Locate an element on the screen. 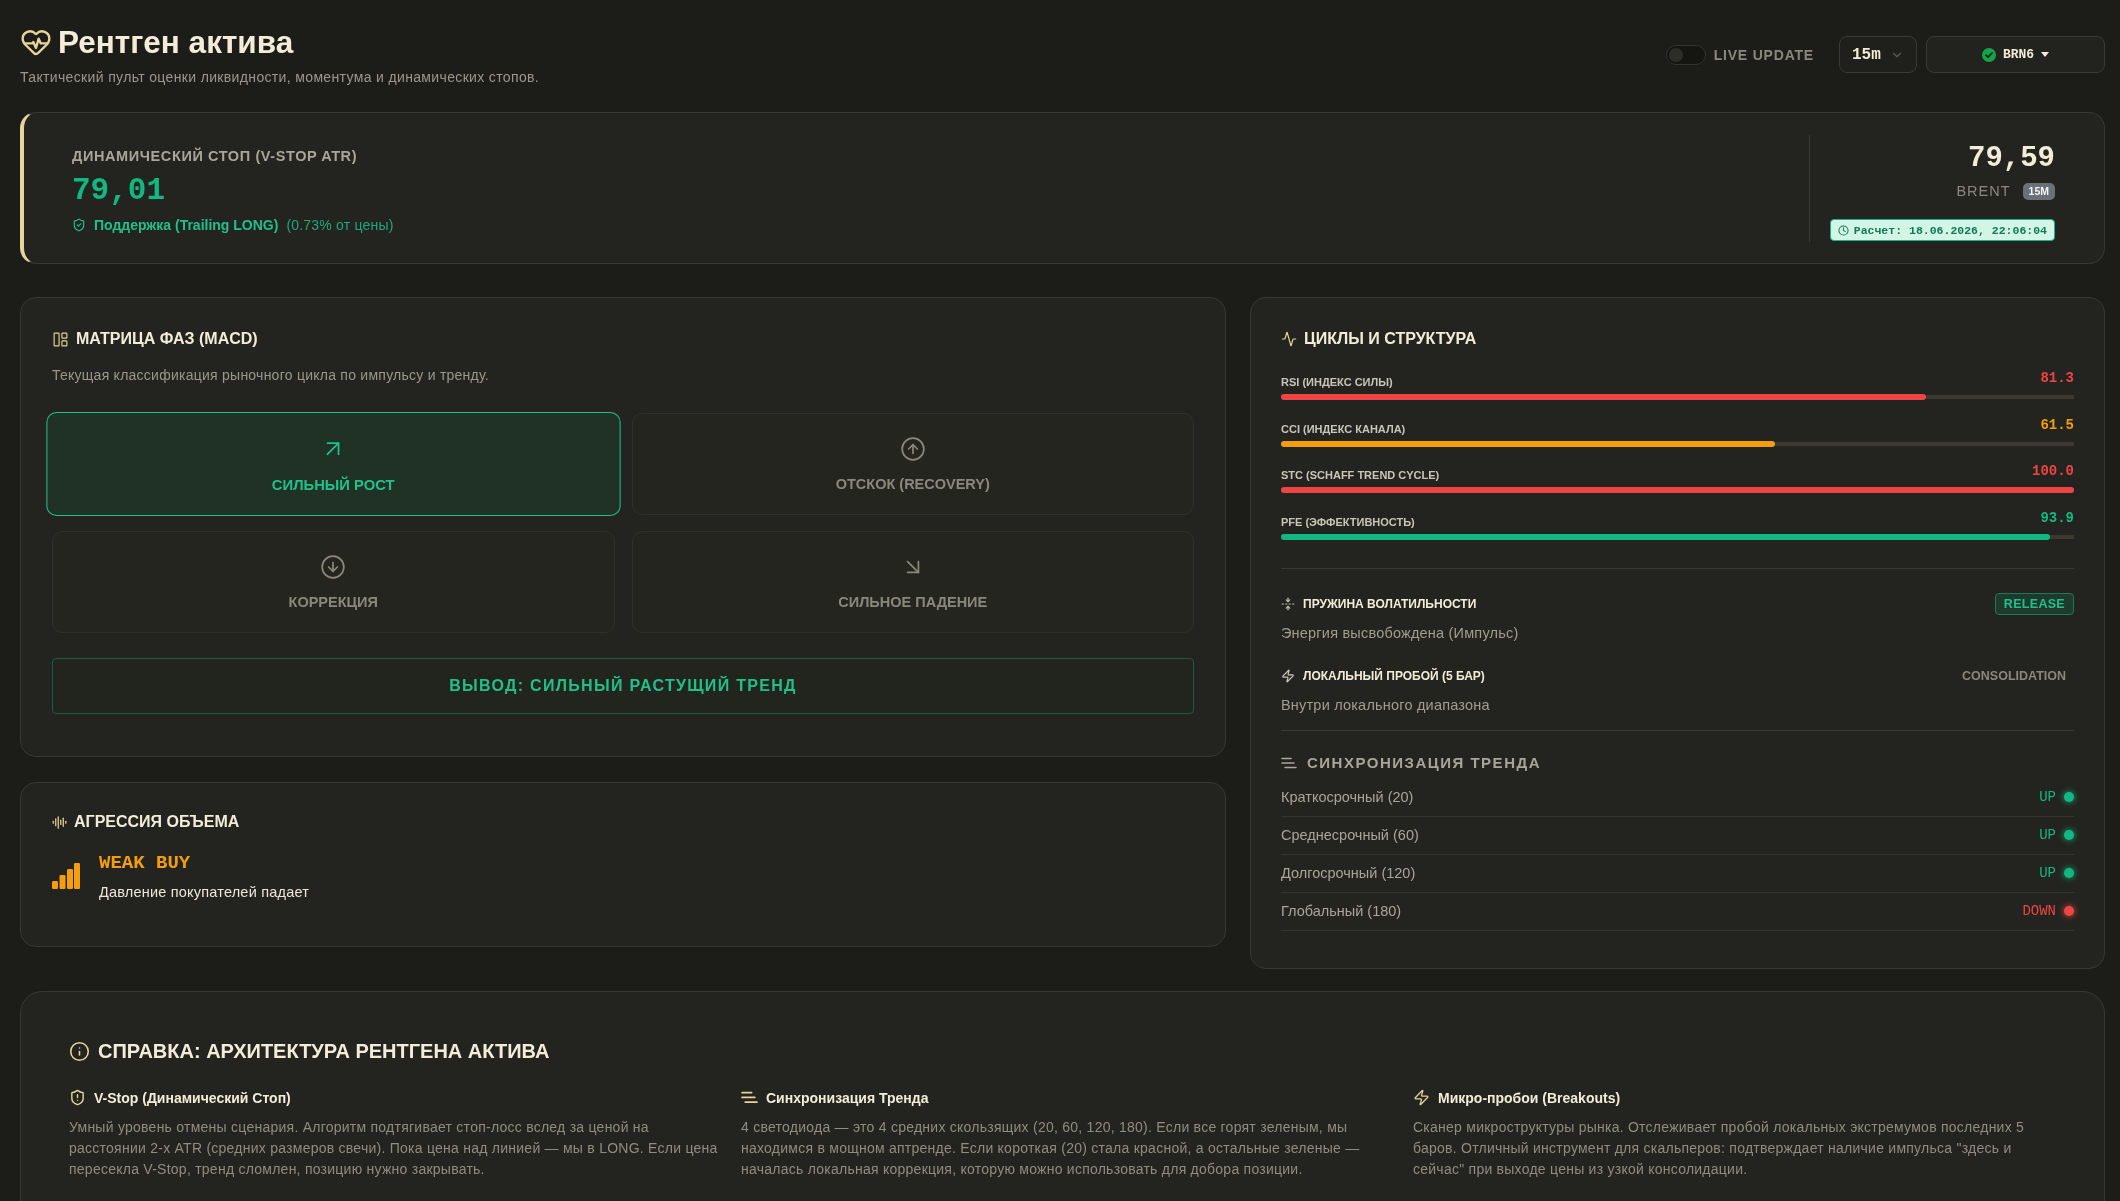 The height and width of the screenshot is (1201, 2120). stop-label: ДИНАМИЧЕСКИЙ СТОП (V-STOP ATR) is located at coordinates (215, 156).